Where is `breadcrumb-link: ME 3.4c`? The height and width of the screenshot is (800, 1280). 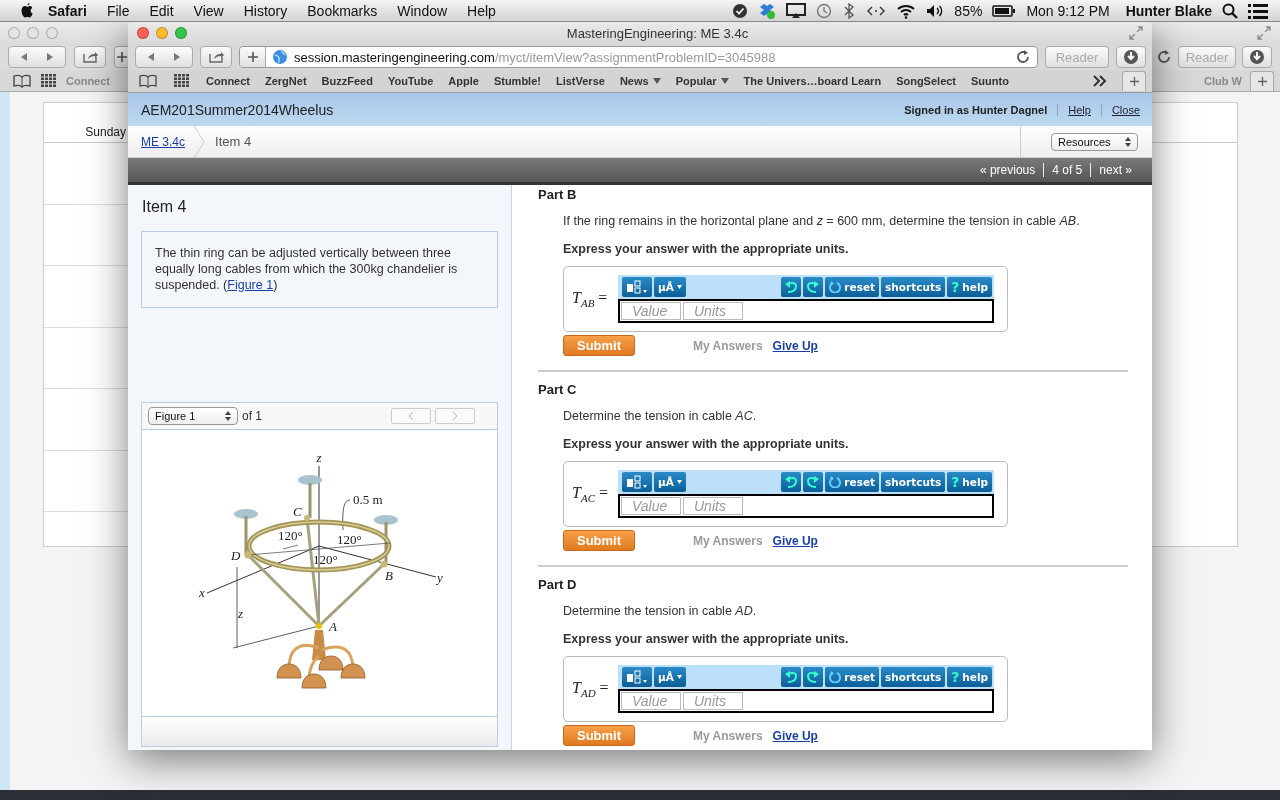
breadcrumb-link: ME 3.4c is located at coordinates (163, 141).